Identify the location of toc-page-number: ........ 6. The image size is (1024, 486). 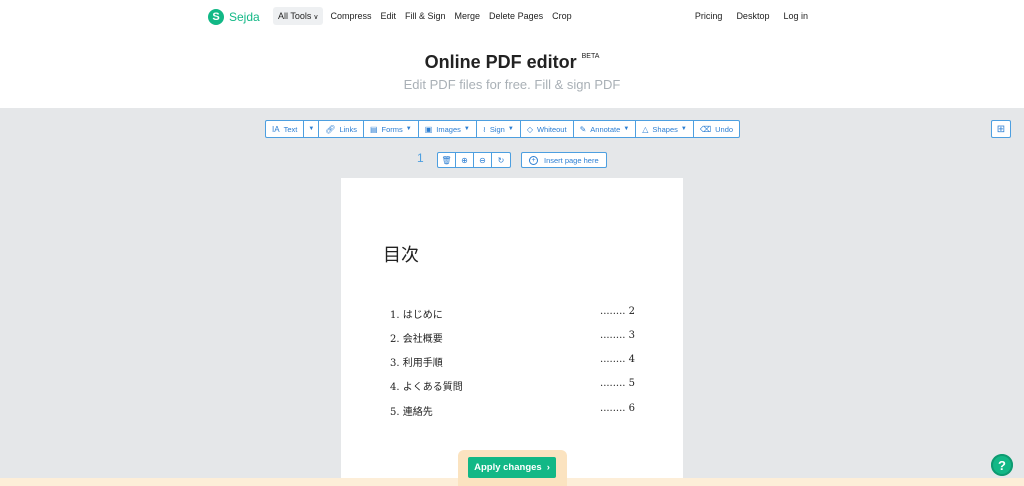
(617, 408).